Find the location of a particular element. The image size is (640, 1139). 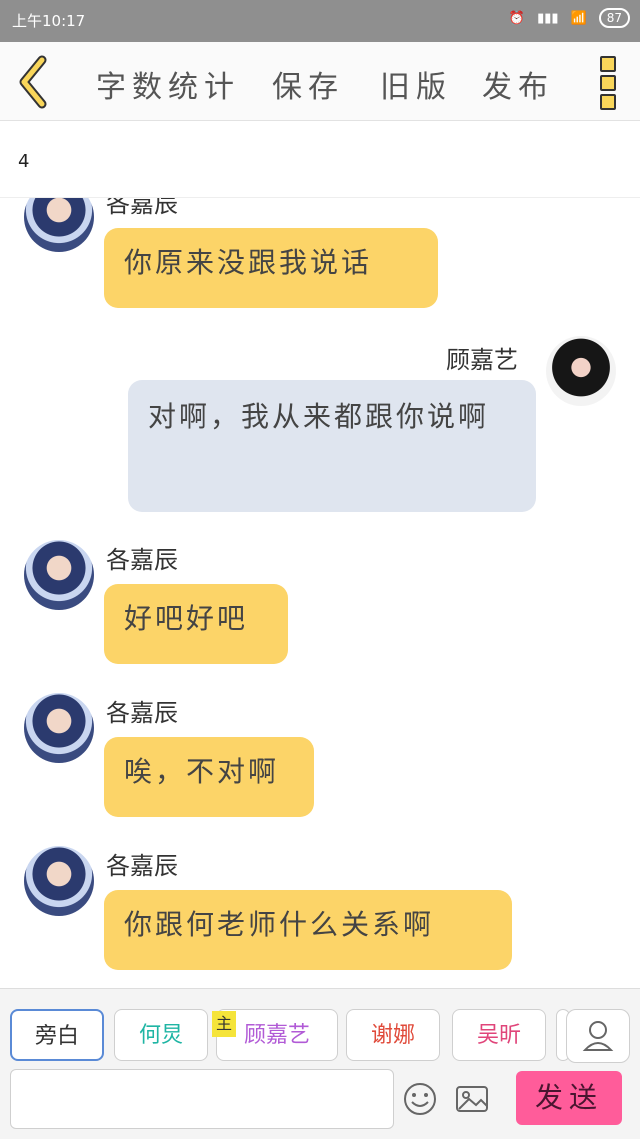

message-bubble: 你原来没跟我说话 is located at coordinates (271, 268).